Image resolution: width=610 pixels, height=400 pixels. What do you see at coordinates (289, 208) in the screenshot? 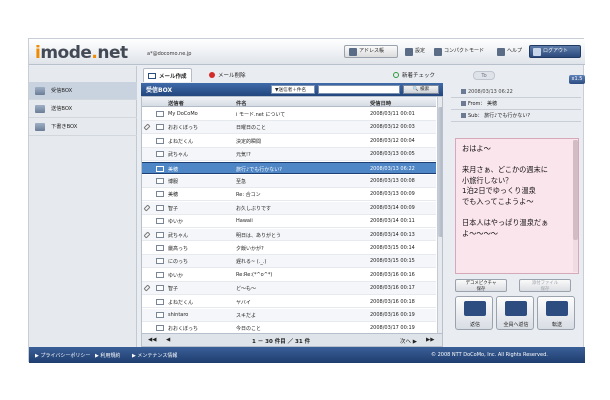
I see `table-row: 智子 お久しぶりです 2008/03/14 00:09` at bounding box center [289, 208].